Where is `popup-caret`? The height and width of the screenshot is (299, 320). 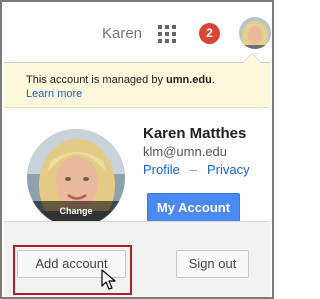
popup-caret is located at coordinates (252, 58).